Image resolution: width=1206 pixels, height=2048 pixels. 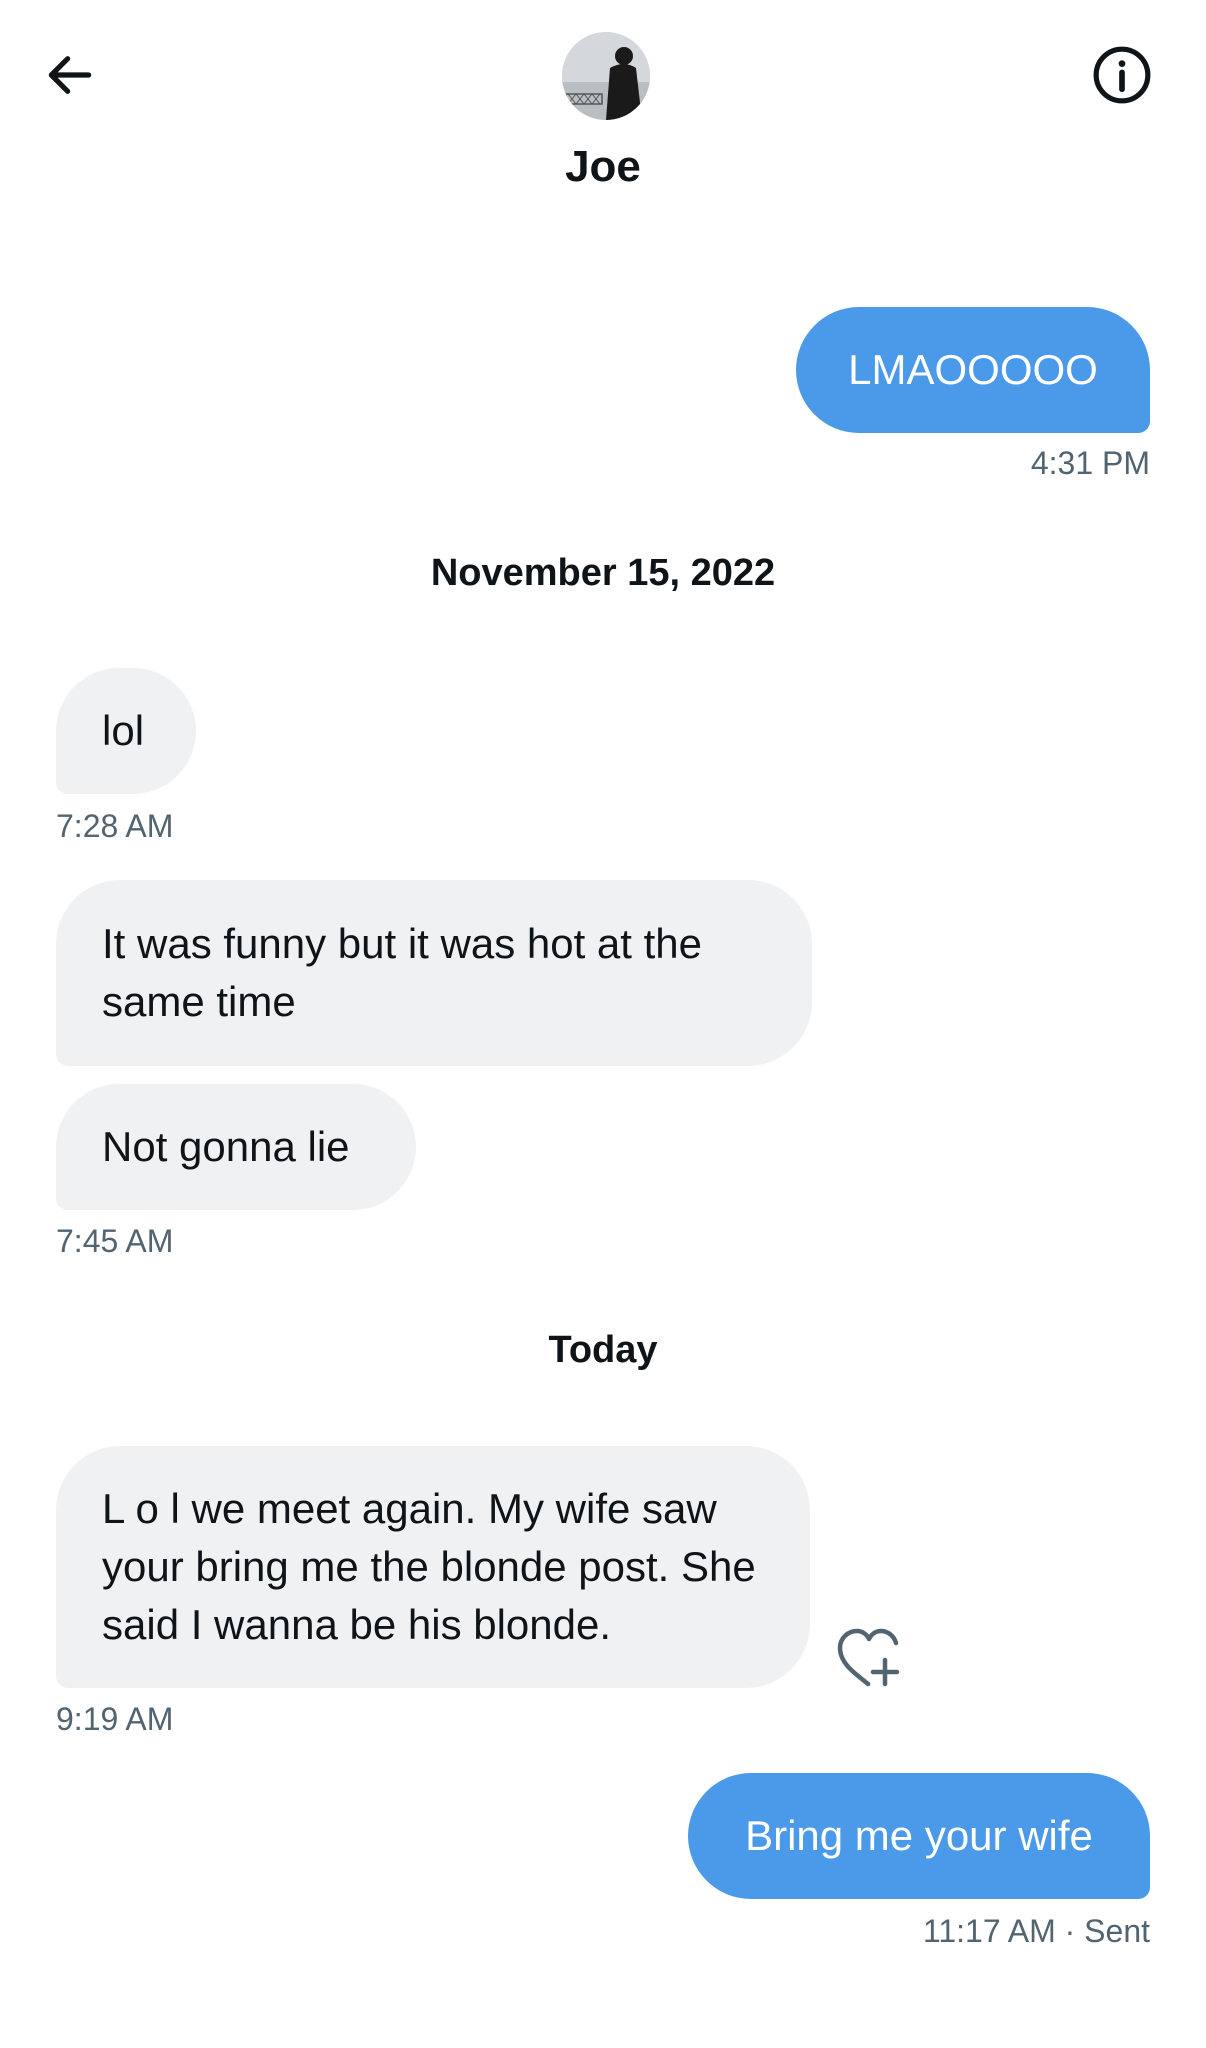 I want to click on info-button, so click(x=1122, y=77).